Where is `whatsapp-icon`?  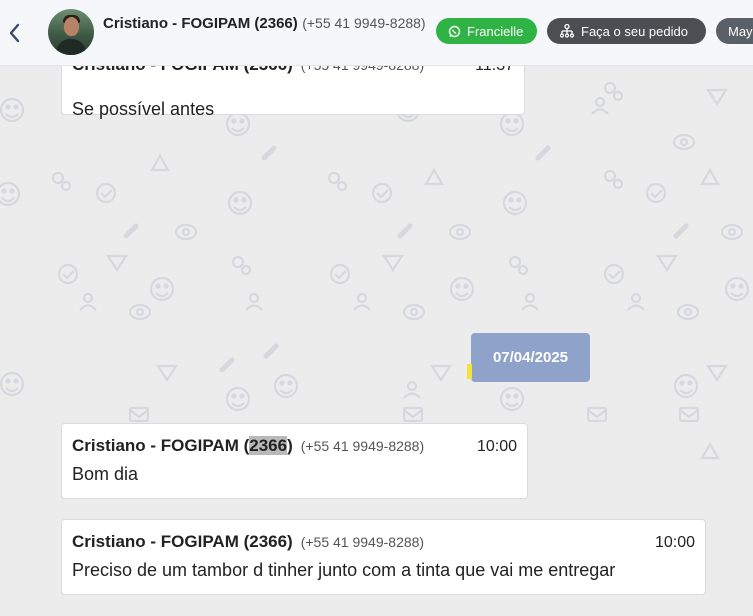 whatsapp-icon is located at coordinates (454, 31).